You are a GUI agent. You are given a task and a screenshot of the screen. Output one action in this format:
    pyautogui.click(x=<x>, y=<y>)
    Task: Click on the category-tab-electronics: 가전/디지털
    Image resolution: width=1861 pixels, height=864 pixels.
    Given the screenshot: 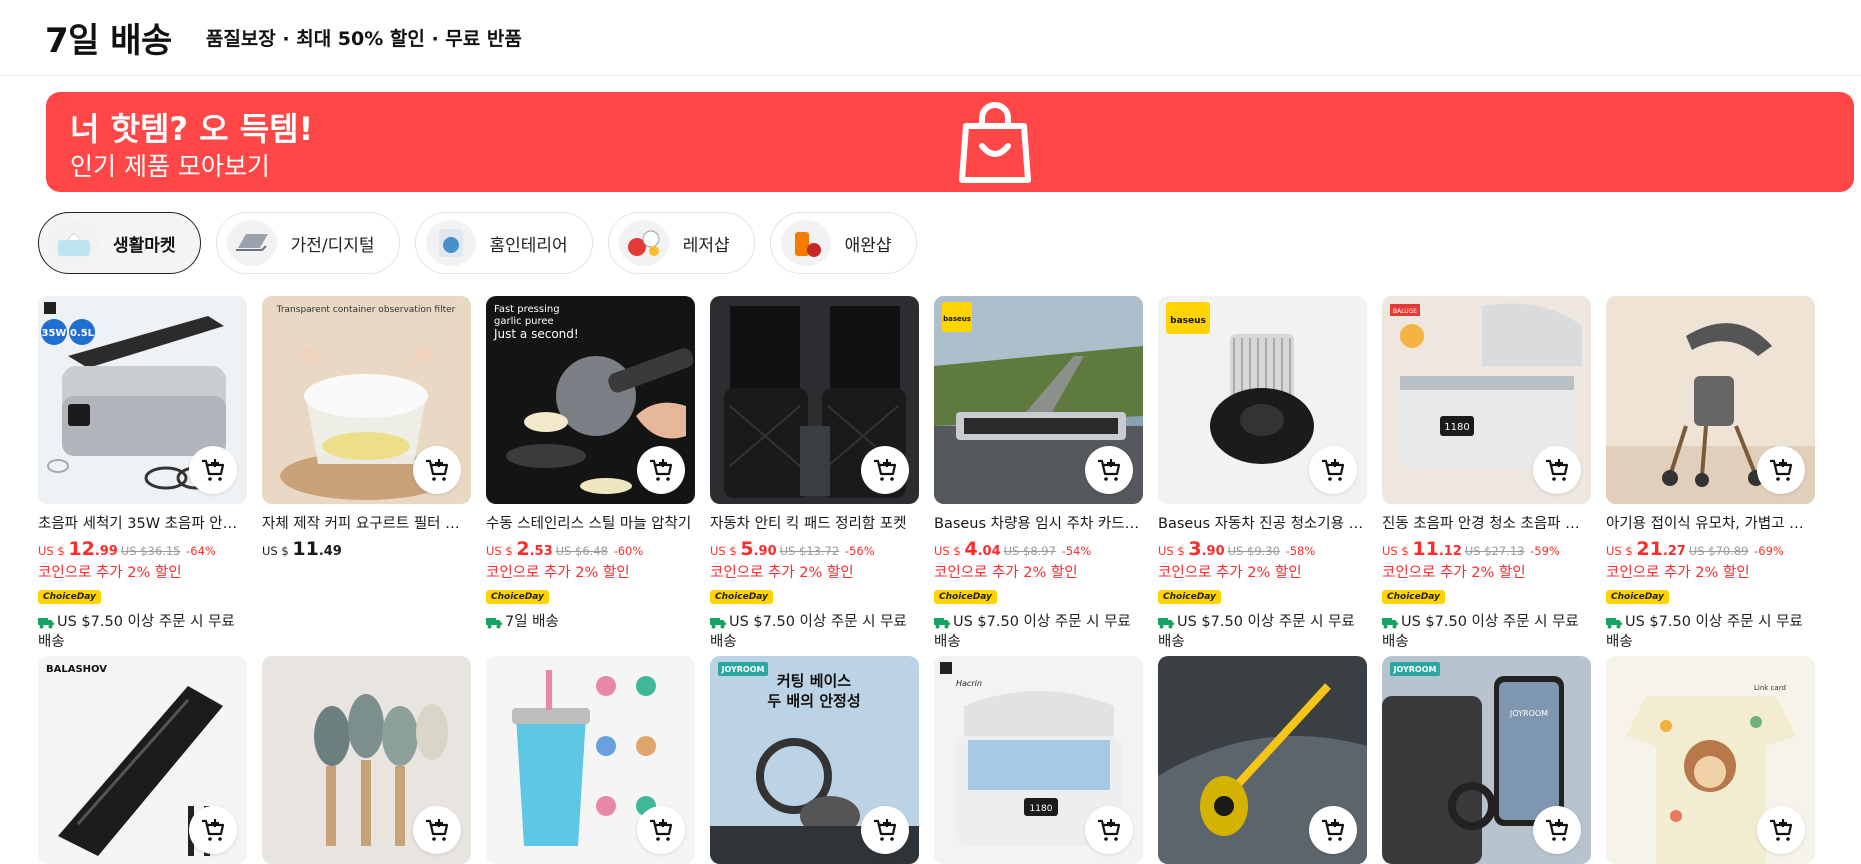 What is the action you would take?
    pyautogui.click(x=307, y=243)
    